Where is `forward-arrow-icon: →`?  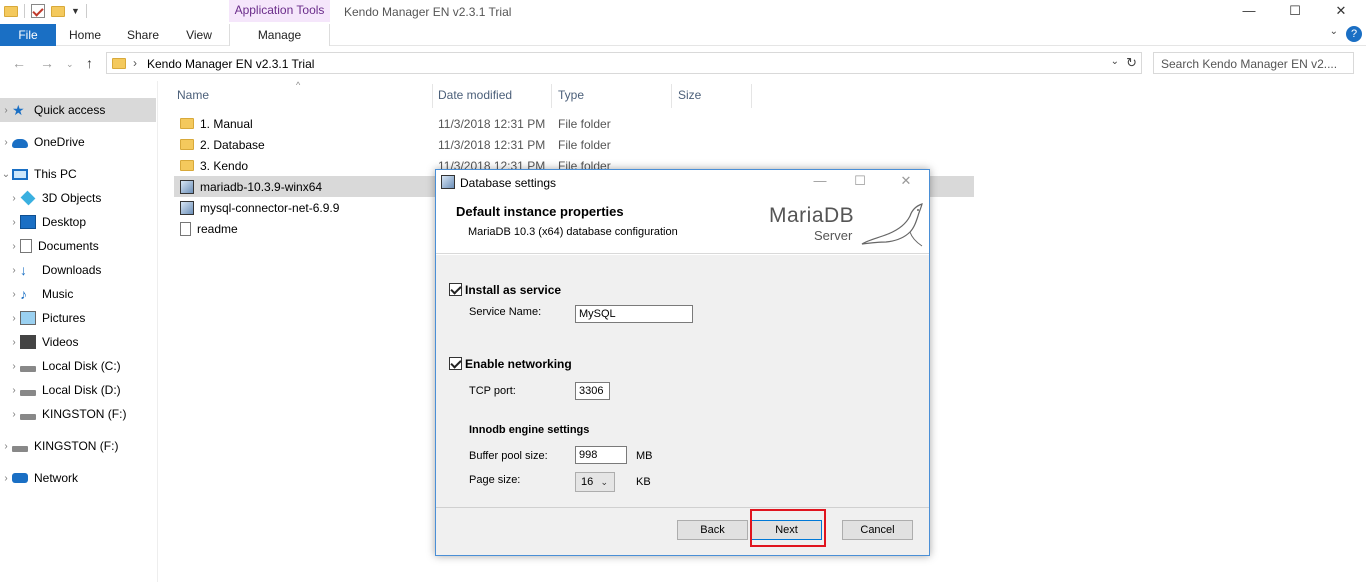
forward-arrow-icon: → is located at coordinates (47, 63).